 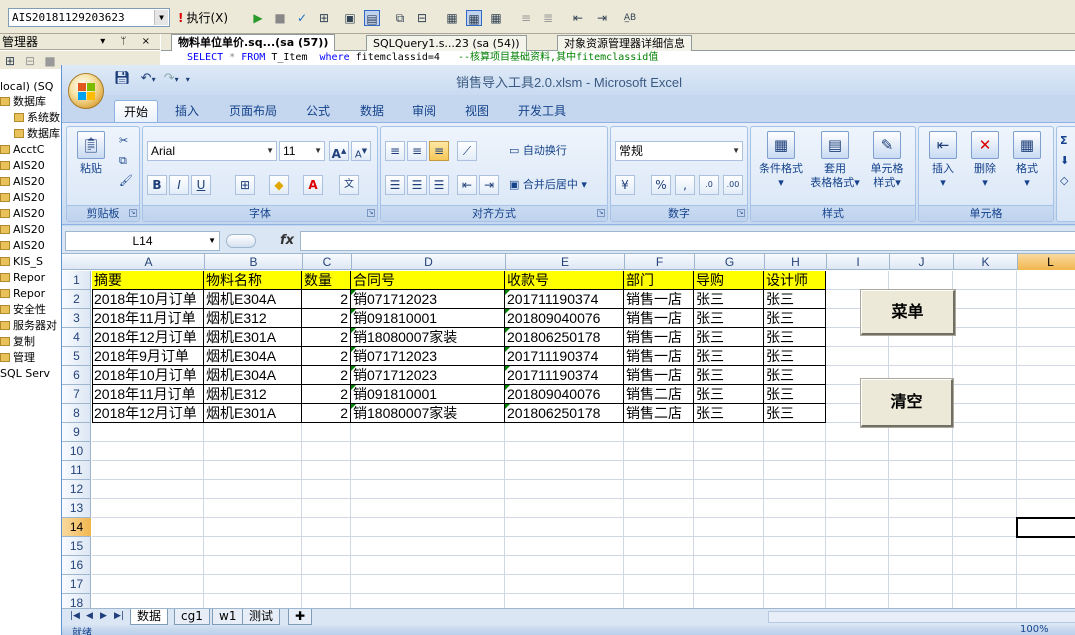 What do you see at coordinates (439, 151) in the screenshot?
I see `align-bottom-icon: ≡` at bounding box center [439, 151].